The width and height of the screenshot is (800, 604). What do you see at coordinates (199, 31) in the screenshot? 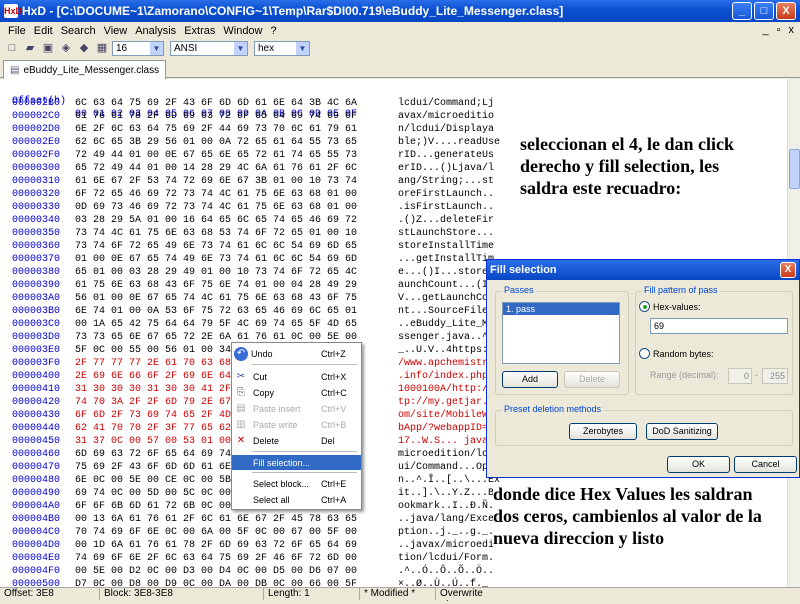
I see `menu-extras: Extras` at bounding box center [199, 31].